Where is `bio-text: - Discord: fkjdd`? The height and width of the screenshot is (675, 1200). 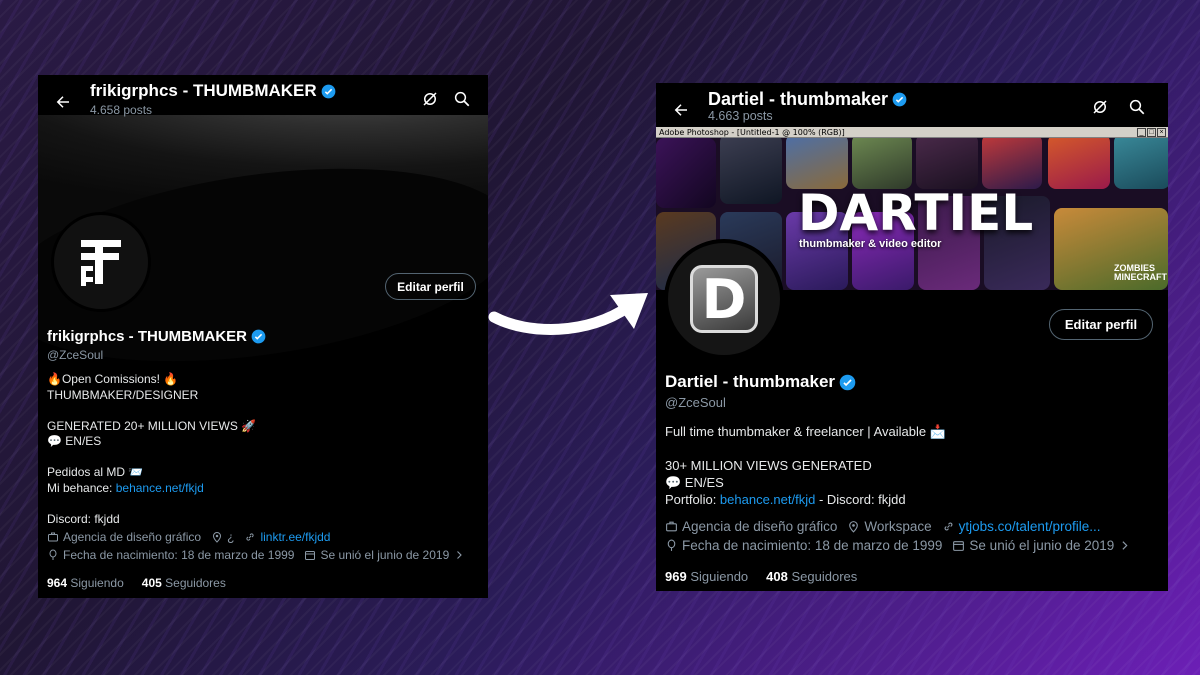 bio-text: - Discord: fkjdd is located at coordinates (860, 499).